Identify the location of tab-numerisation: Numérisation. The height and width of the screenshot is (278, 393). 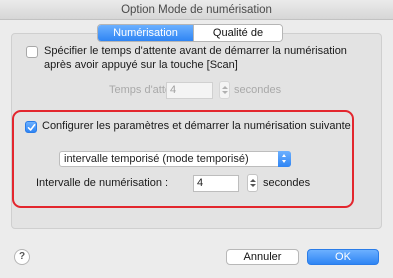
(145, 33).